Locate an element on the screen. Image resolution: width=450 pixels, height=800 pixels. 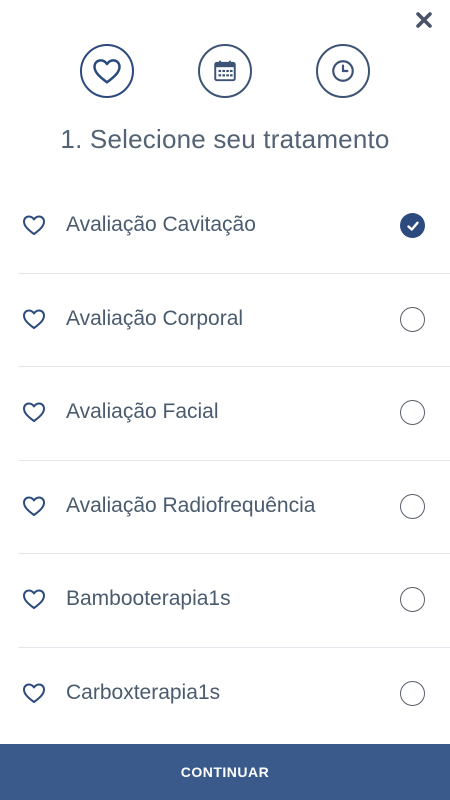
step-indicator is located at coordinates (225, 71).